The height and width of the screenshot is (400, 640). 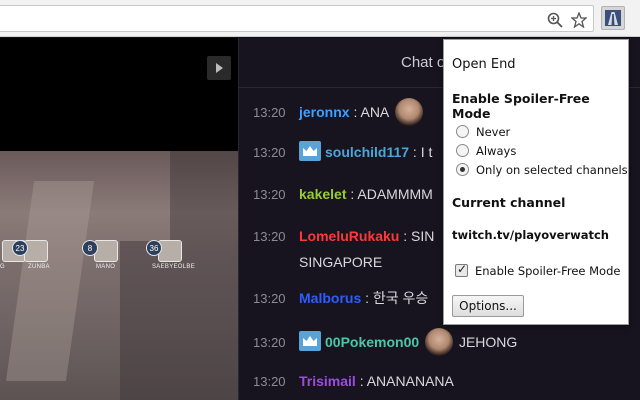 What do you see at coordinates (521, 106) in the screenshot?
I see `mode-heading: Enable Spoiler-Free Mode` at bounding box center [521, 106].